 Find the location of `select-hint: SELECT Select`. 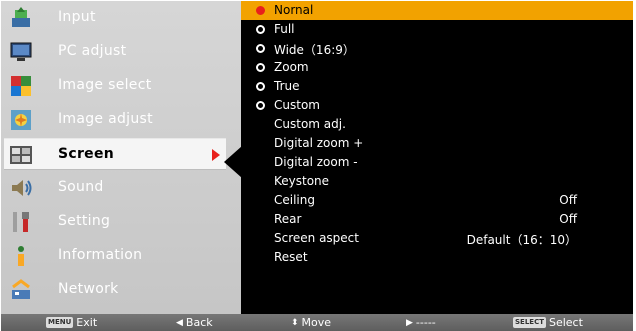

select-hint: SELECT Select is located at coordinates (548, 322).